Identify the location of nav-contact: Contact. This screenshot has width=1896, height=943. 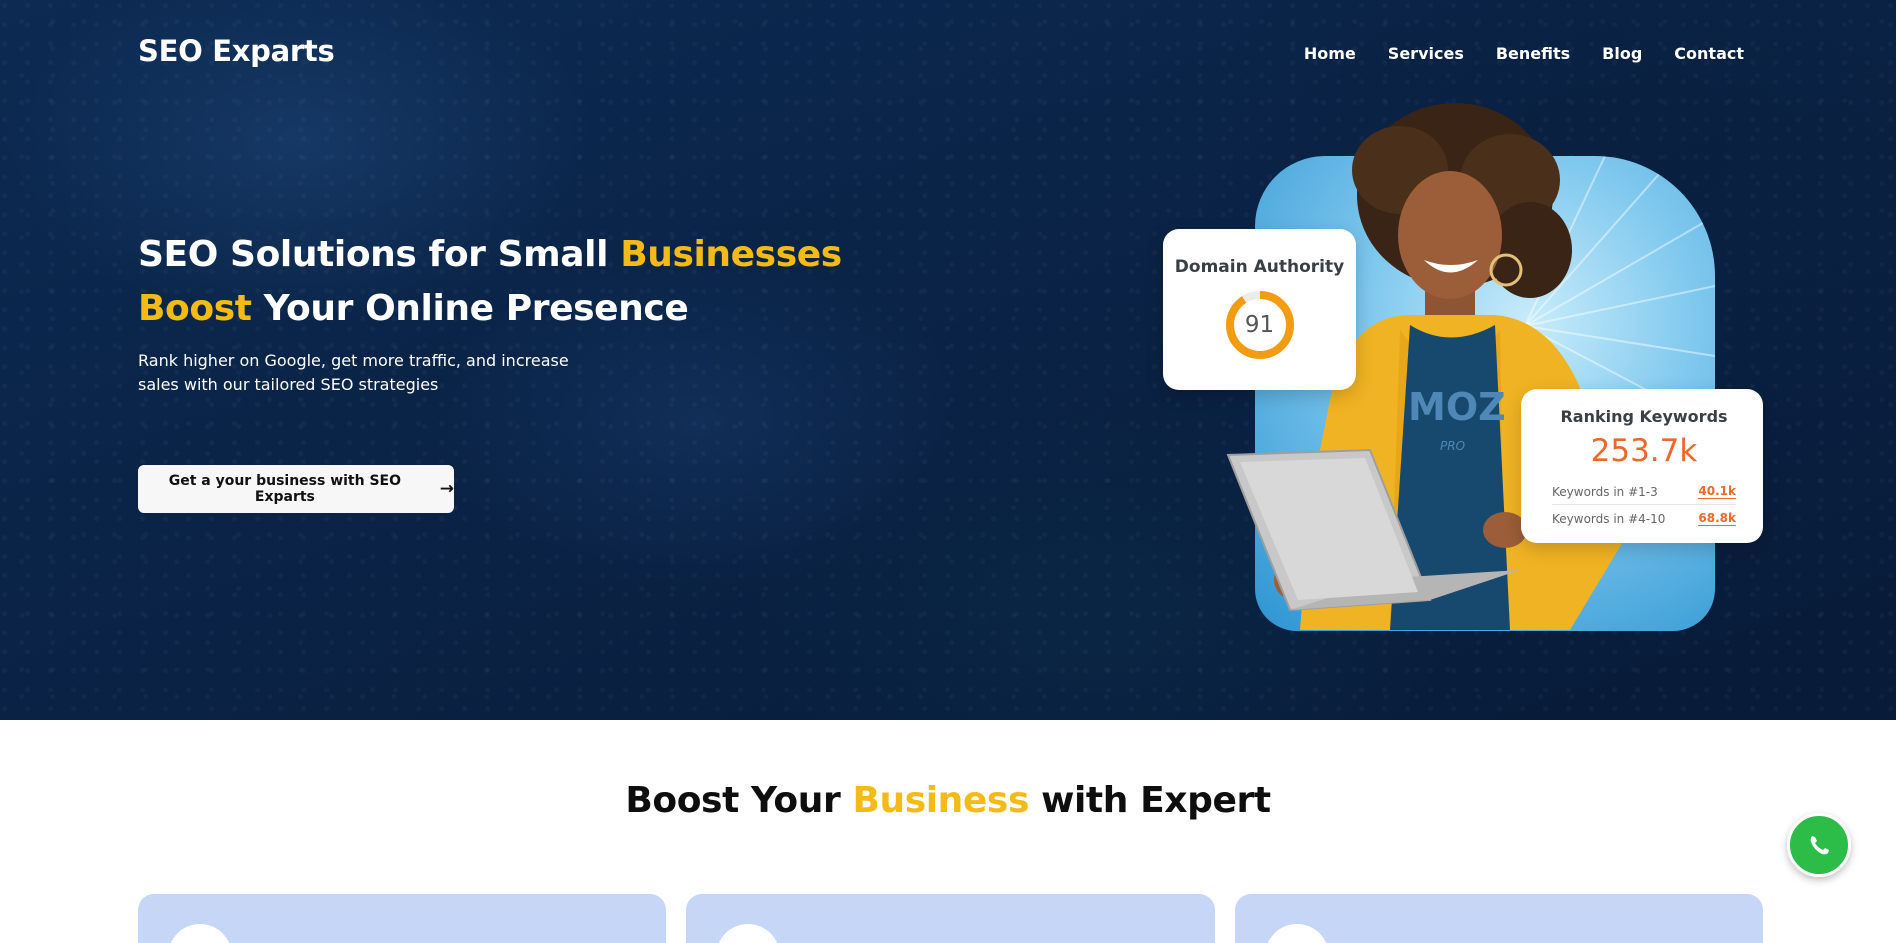
(1709, 53).